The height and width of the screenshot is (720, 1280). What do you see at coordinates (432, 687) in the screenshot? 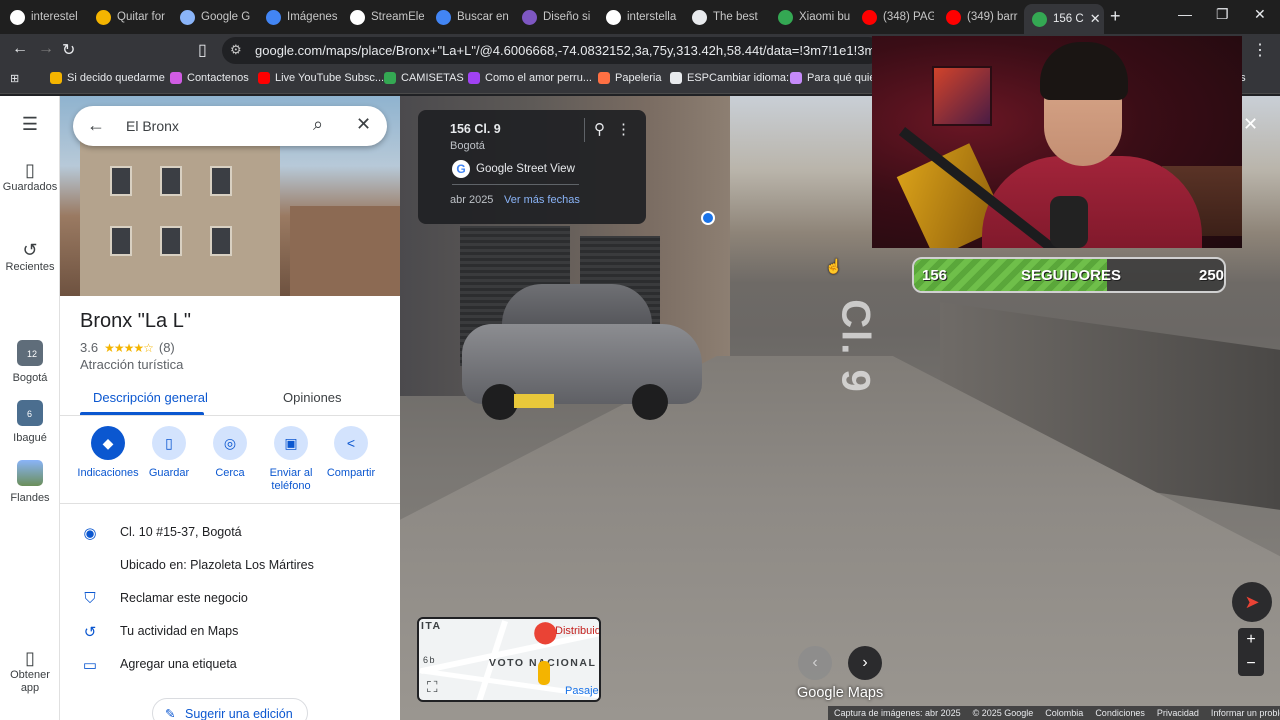
I see `expand-map-icon: ⛶` at bounding box center [432, 687].